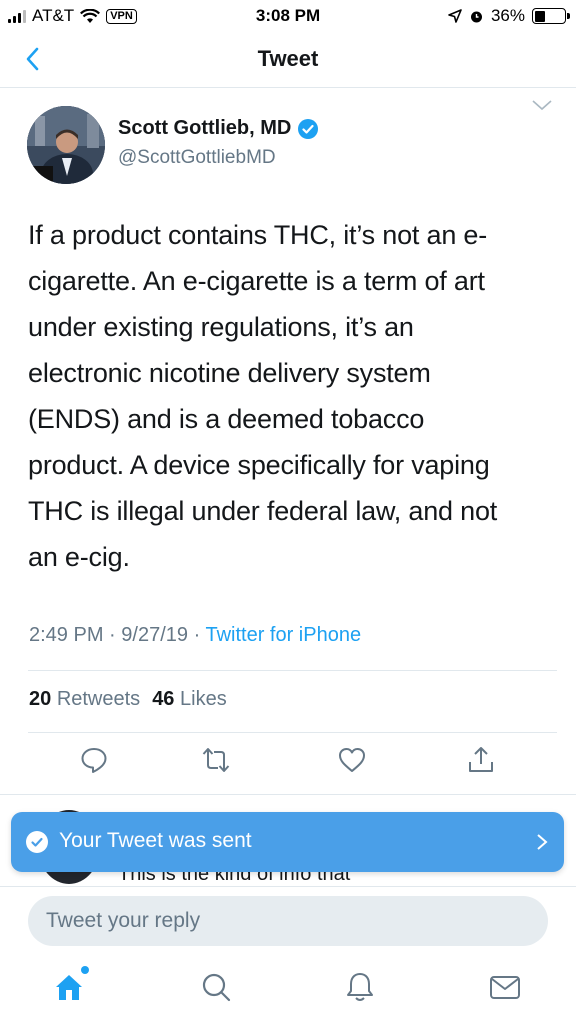  I want to click on author-name-text: Scott Gottlieb, MD, so click(205, 128).